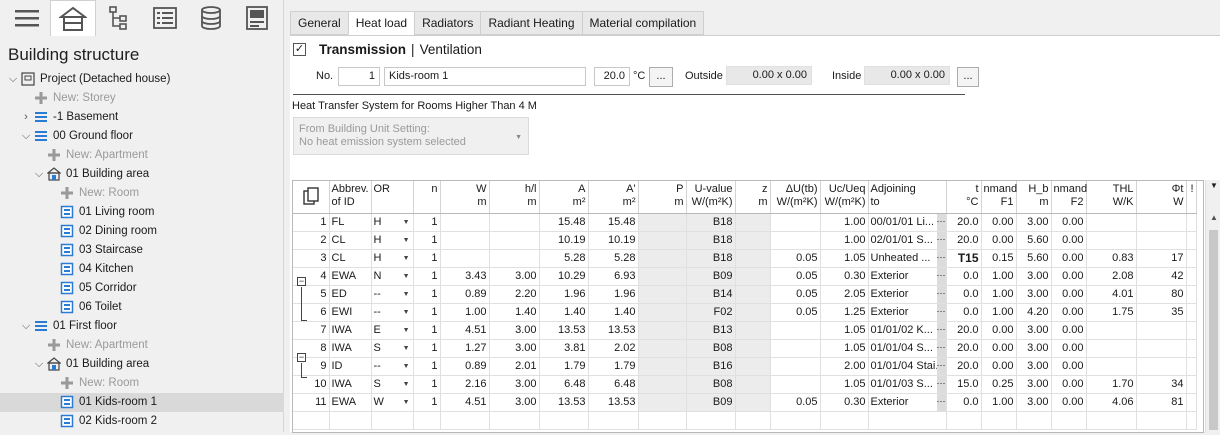 This screenshot has height=435, width=1220. Describe the element at coordinates (564, 222) in the screenshot. I see `cell-a: 15.48` at that location.